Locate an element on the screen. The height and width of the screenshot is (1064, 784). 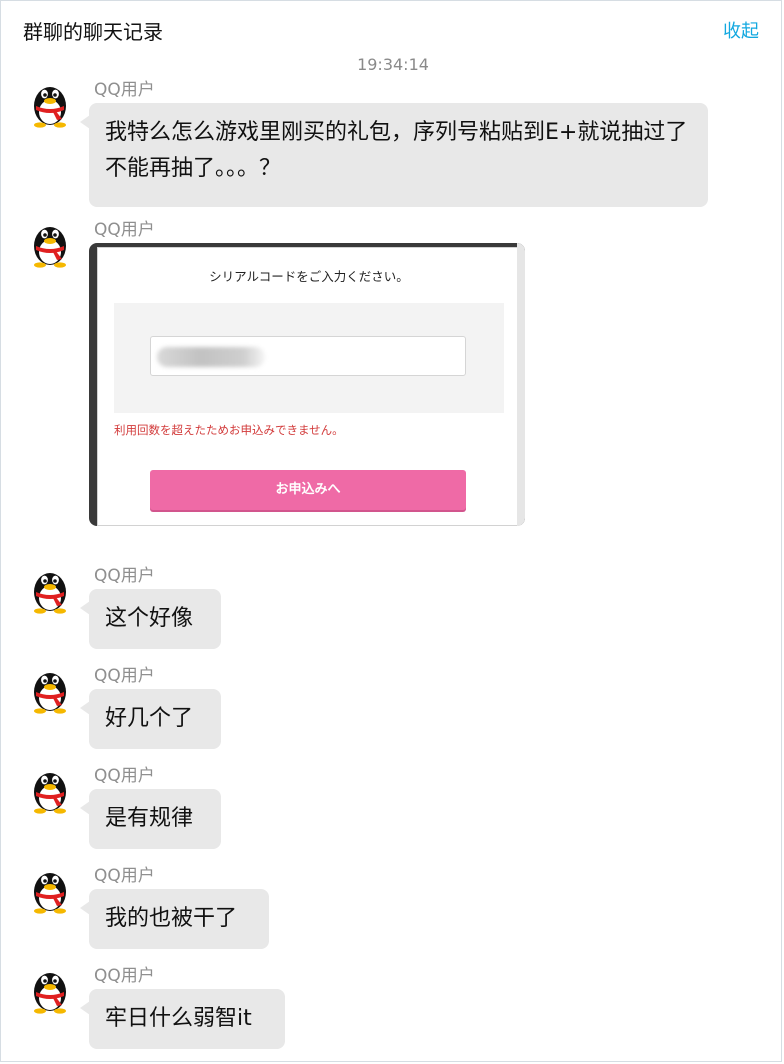
message-bubble: 牢日什么弱智it is located at coordinates (182, 1019).